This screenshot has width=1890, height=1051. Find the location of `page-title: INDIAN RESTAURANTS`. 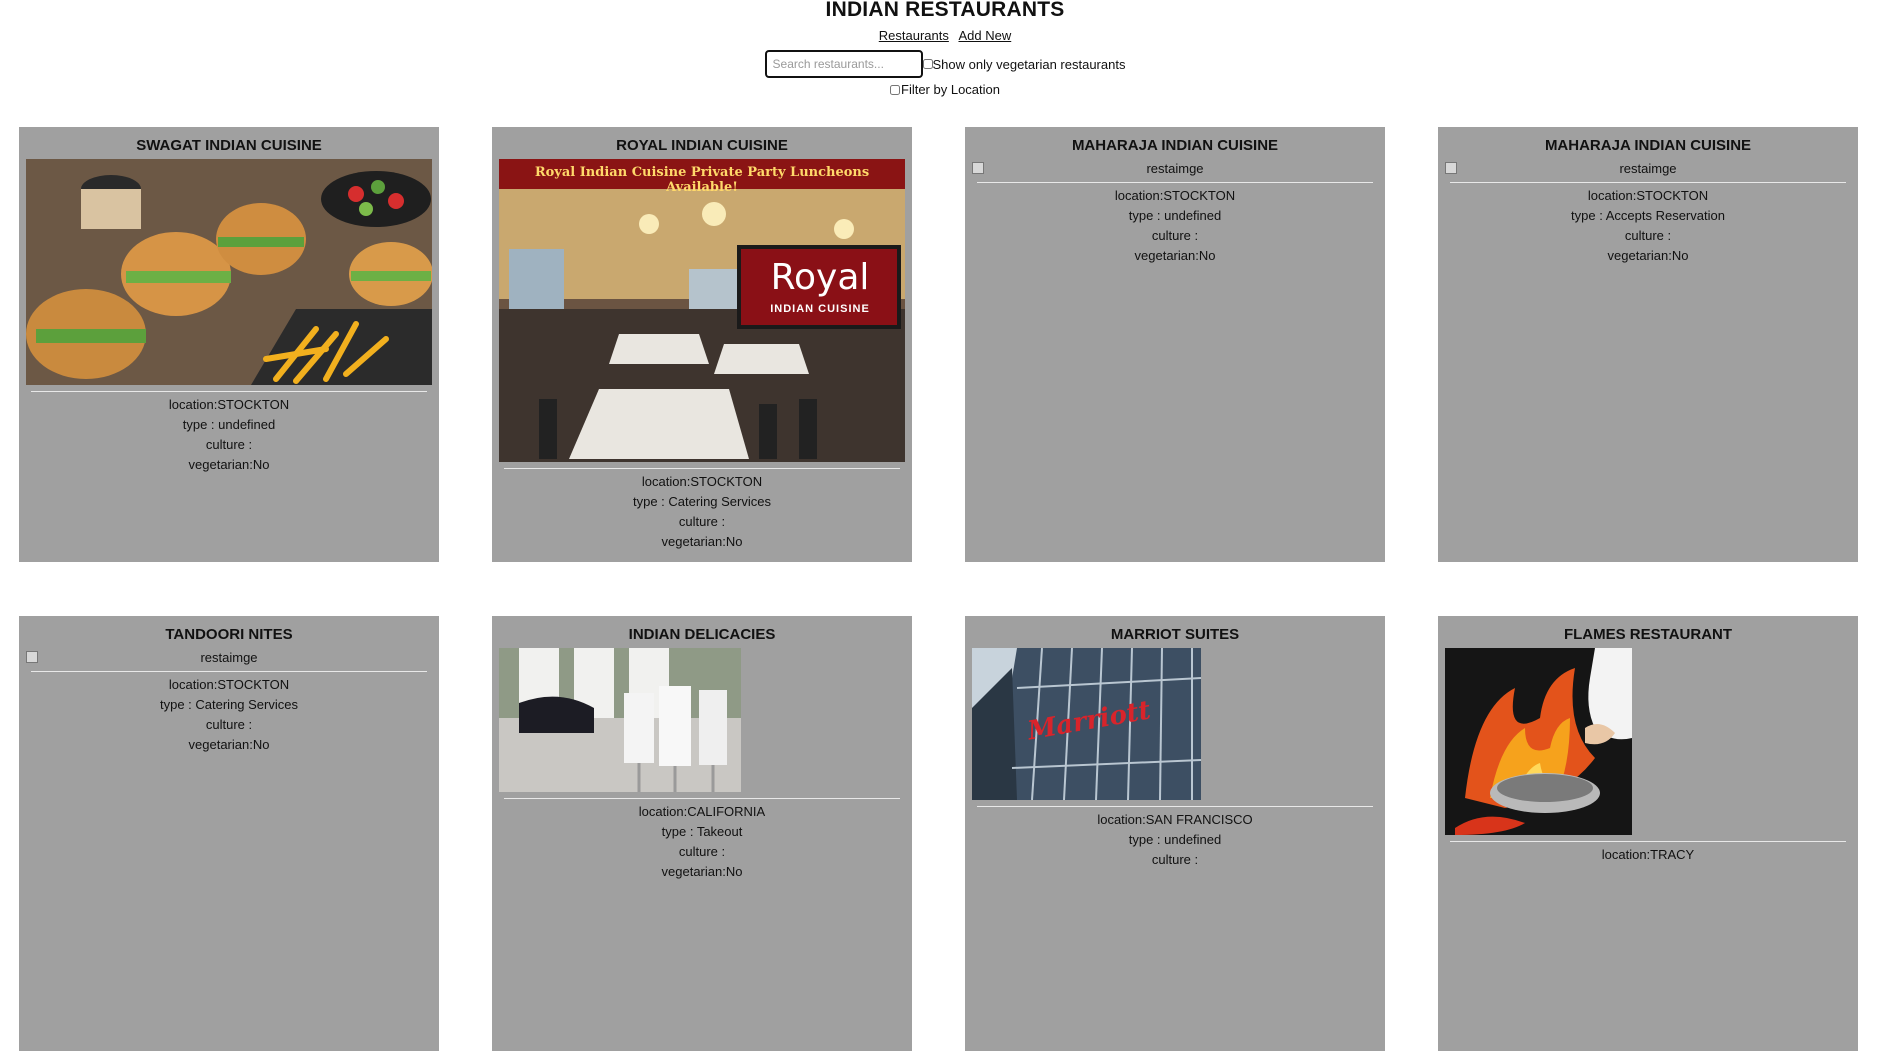

page-title: INDIAN RESTAURANTS is located at coordinates (945, 10).